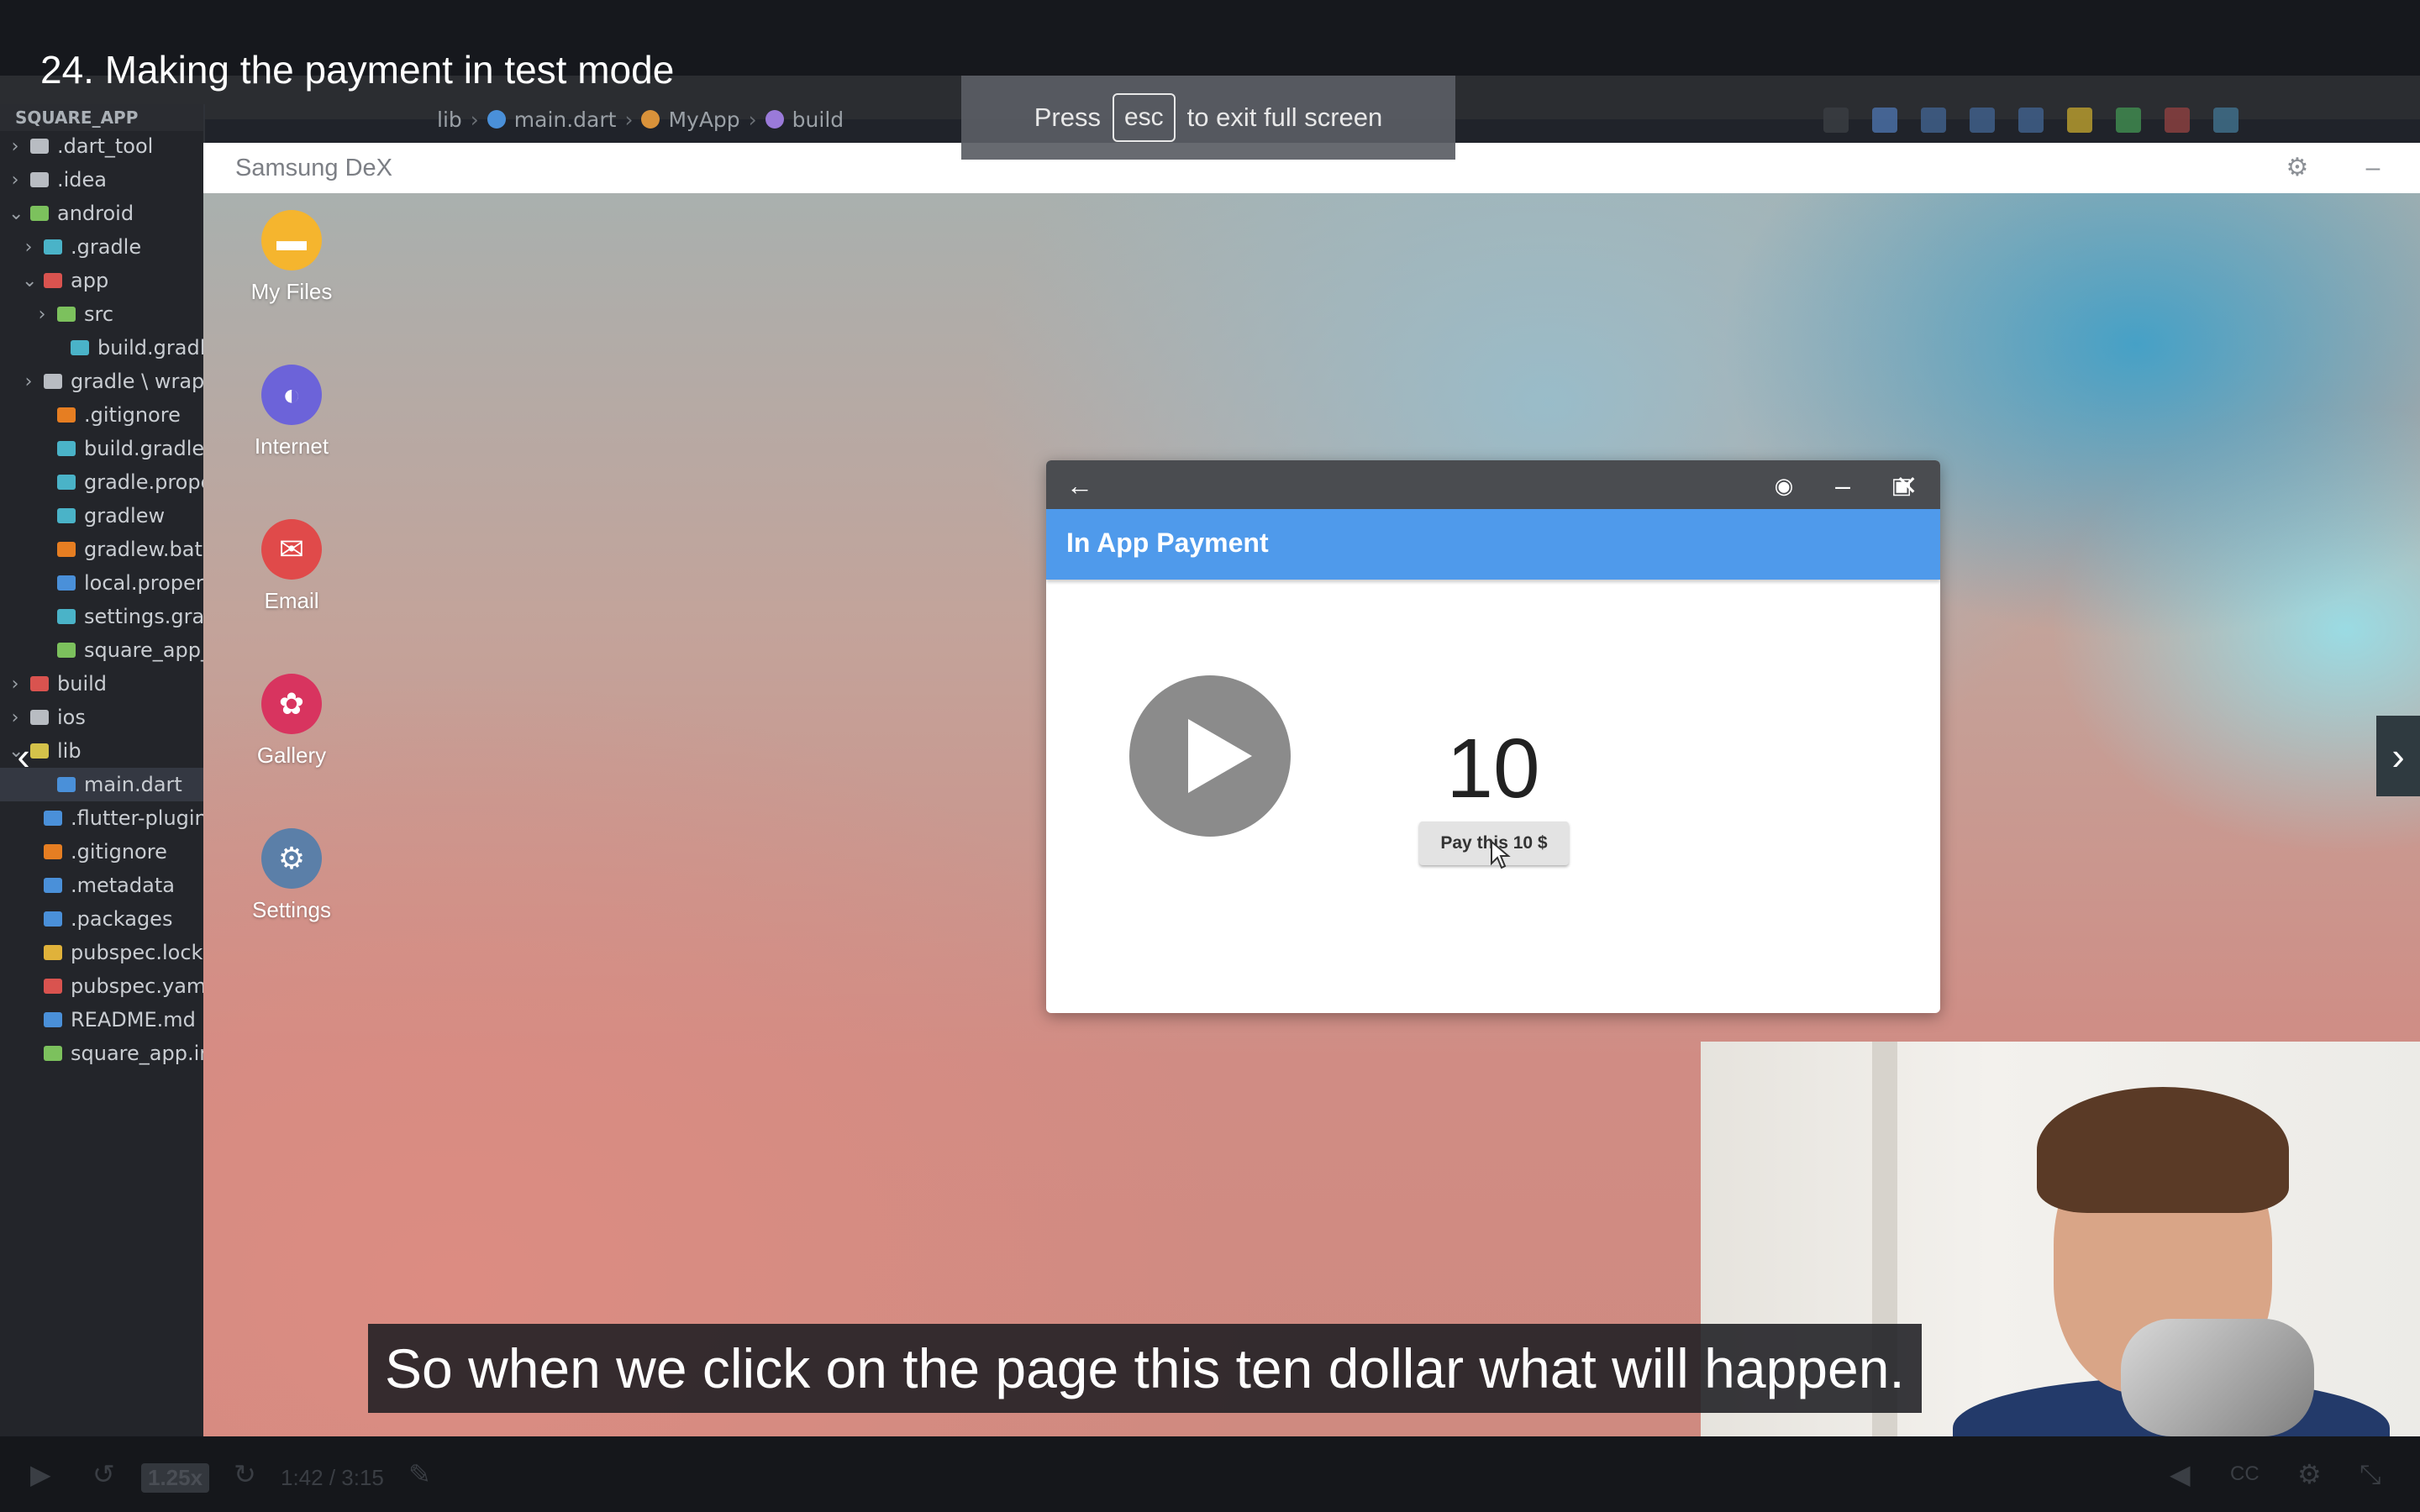 This screenshot has width=2420, height=1512. I want to click on settings-icon: ⚙, so click(2309, 1474).